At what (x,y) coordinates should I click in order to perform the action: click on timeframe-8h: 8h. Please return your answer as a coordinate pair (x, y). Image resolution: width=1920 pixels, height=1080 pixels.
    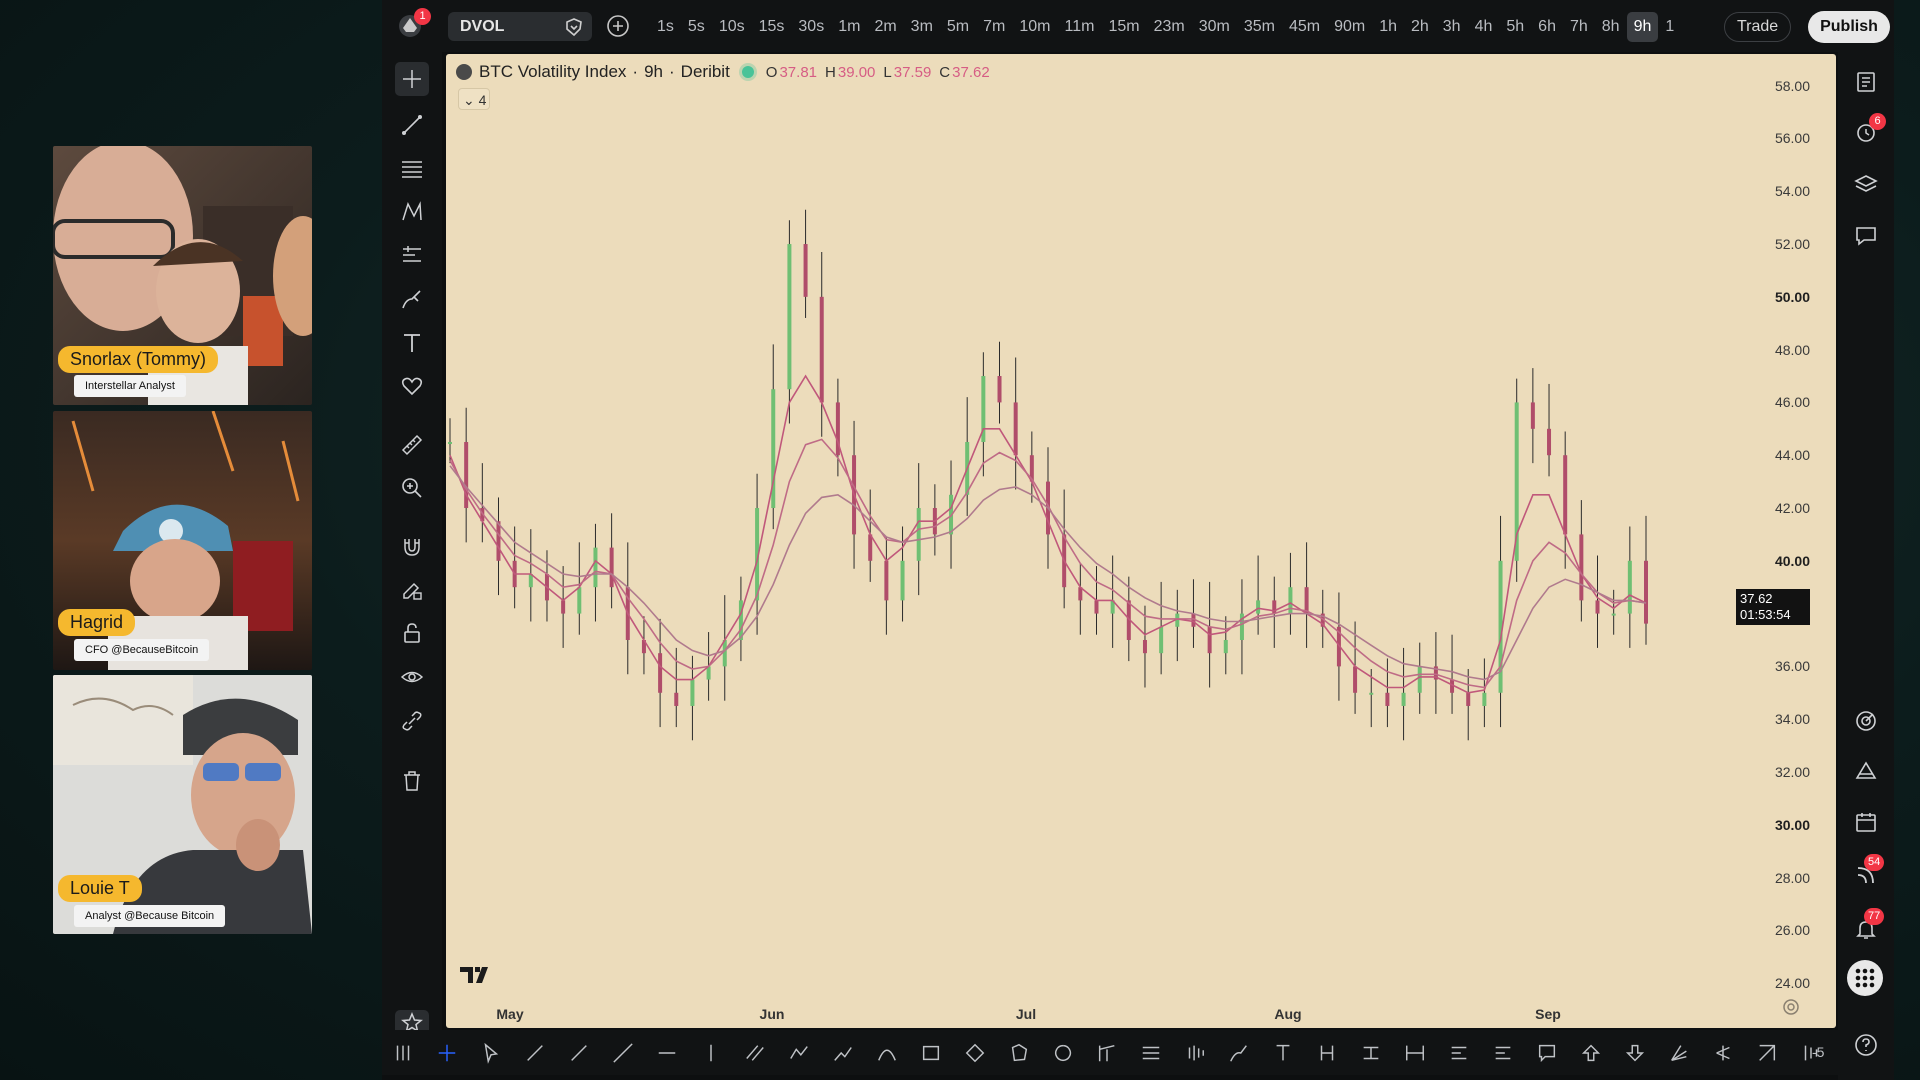
    Looking at the image, I should click on (1611, 27).